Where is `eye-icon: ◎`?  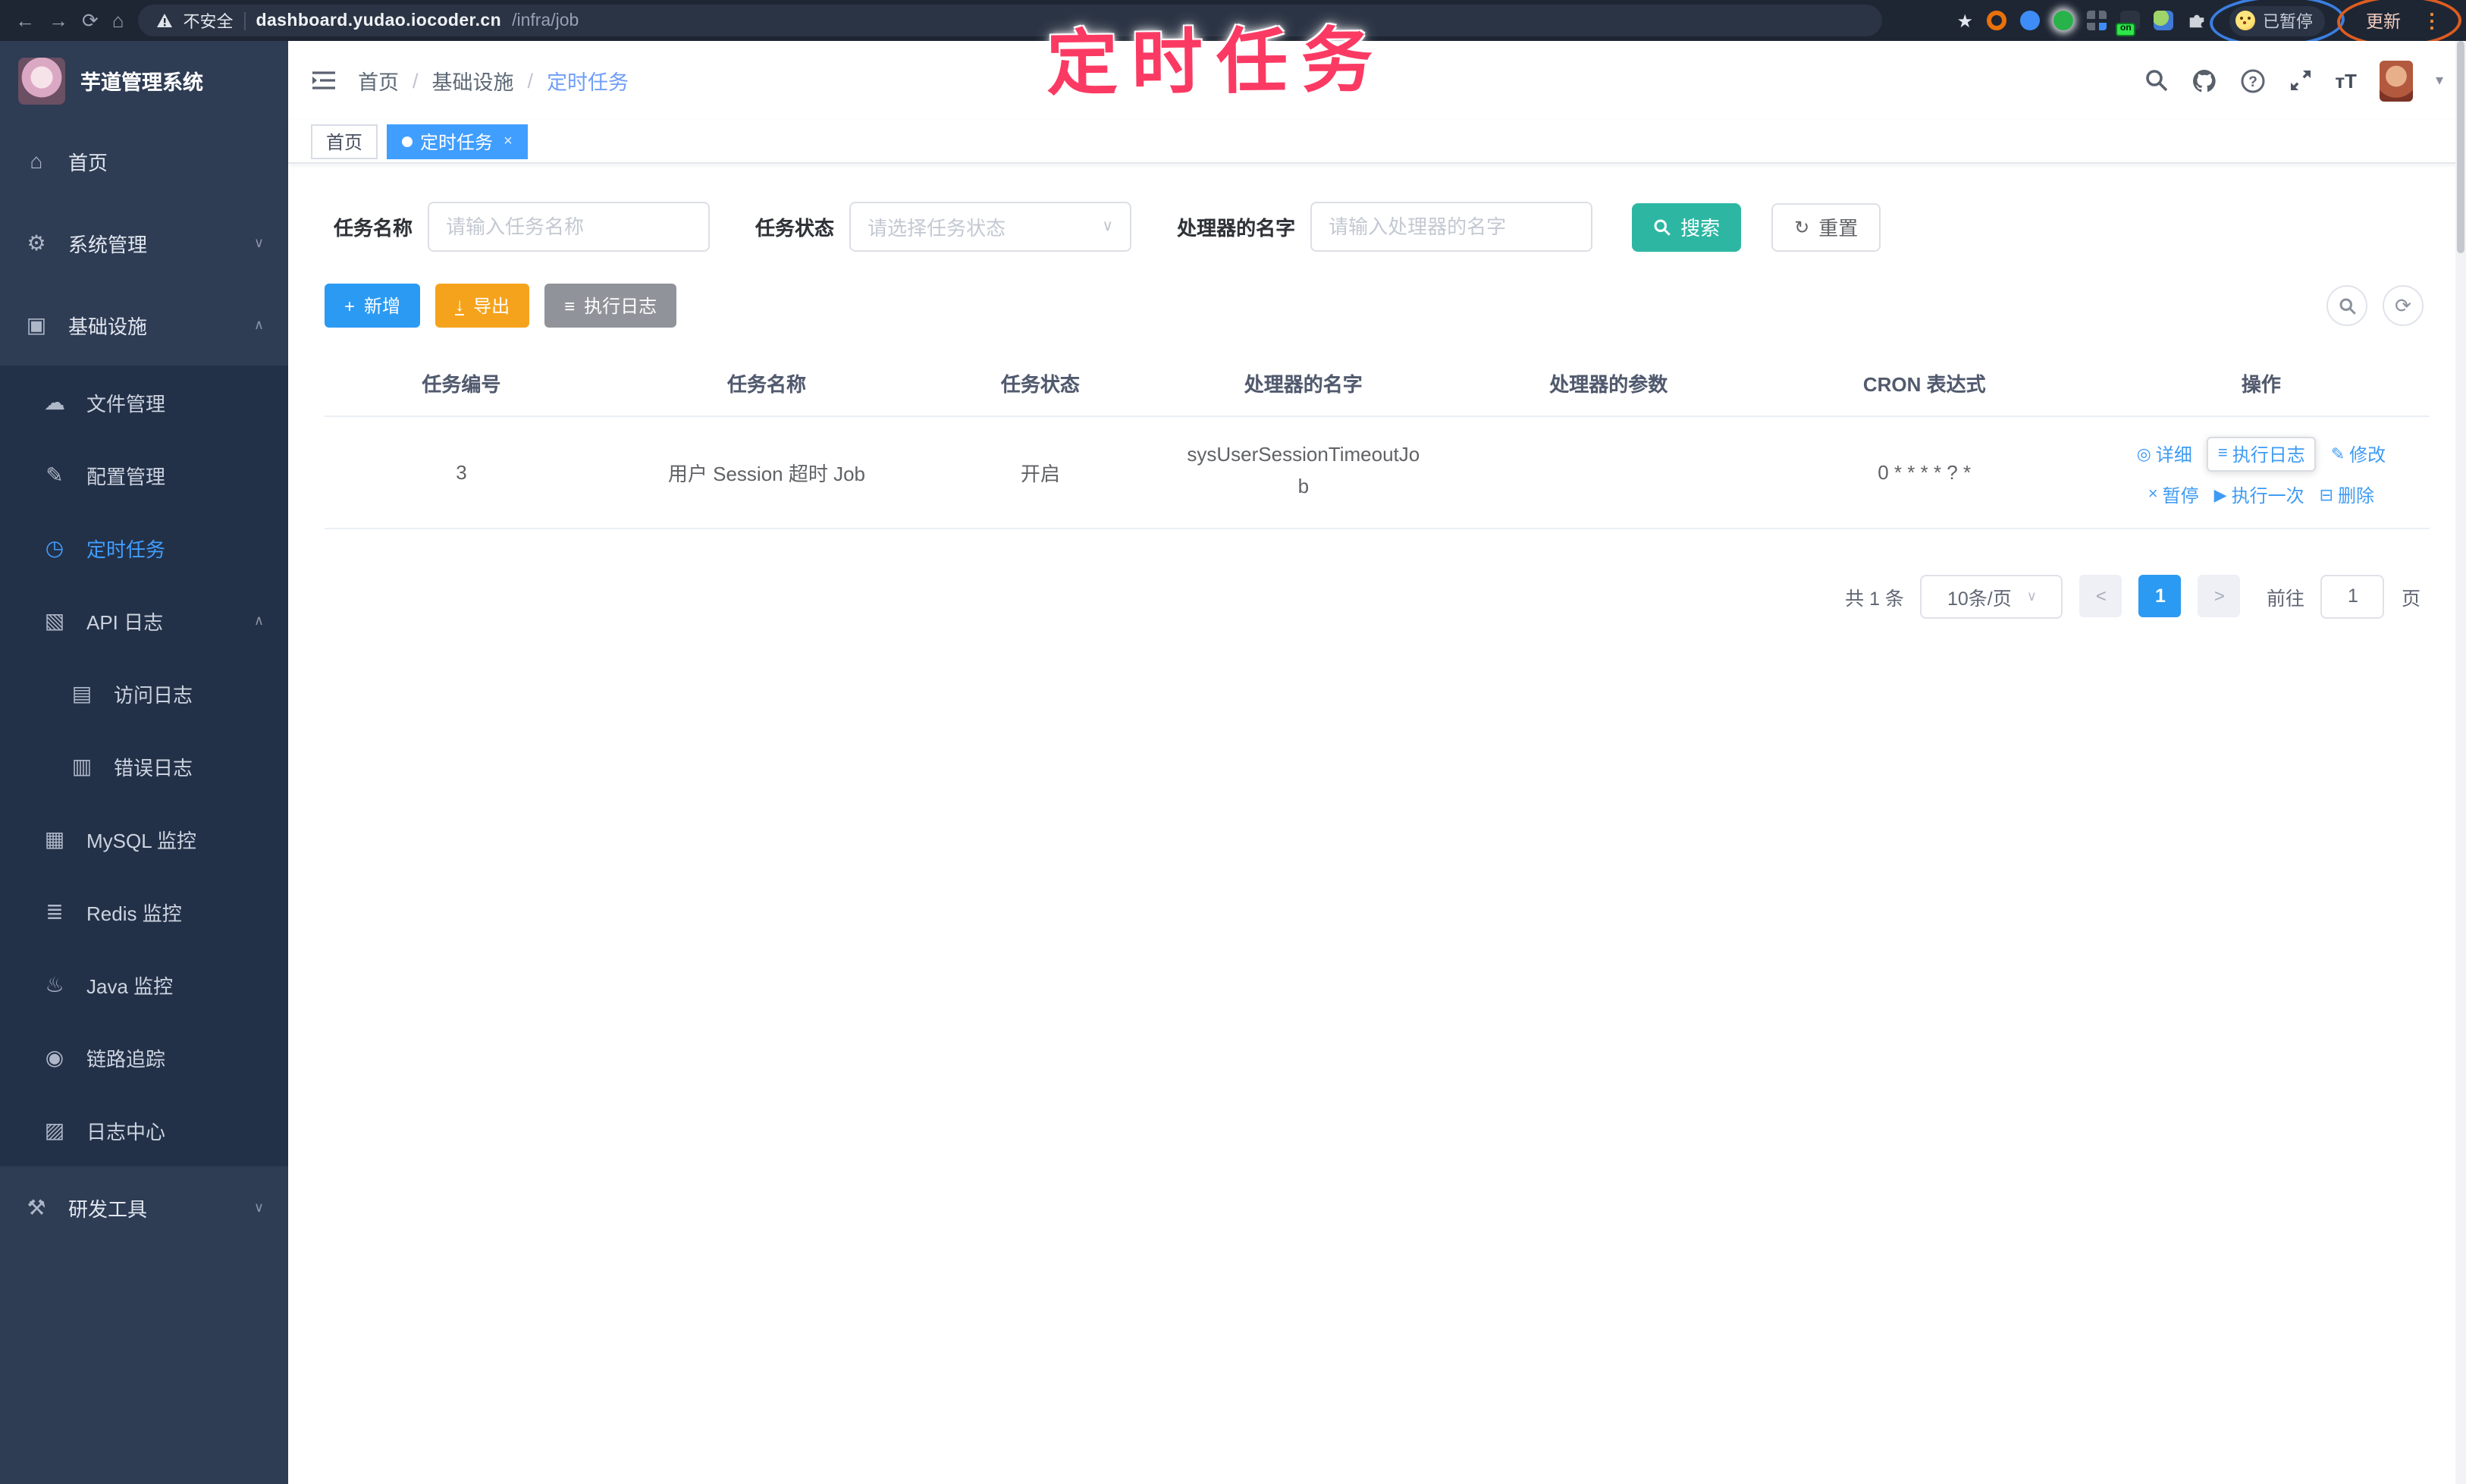
eye-icon: ◎ is located at coordinates (2143, 454).